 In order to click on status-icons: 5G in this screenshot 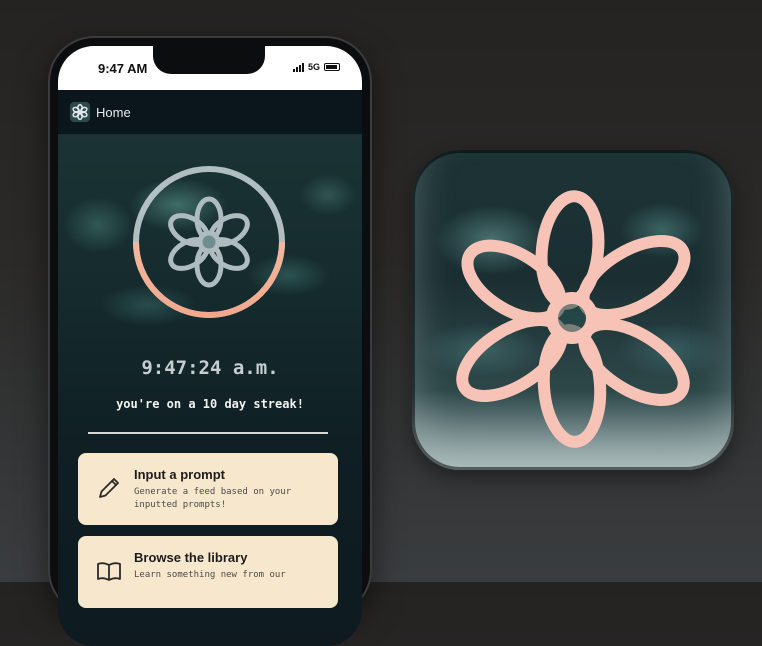, I will do `click(316, 67)`.